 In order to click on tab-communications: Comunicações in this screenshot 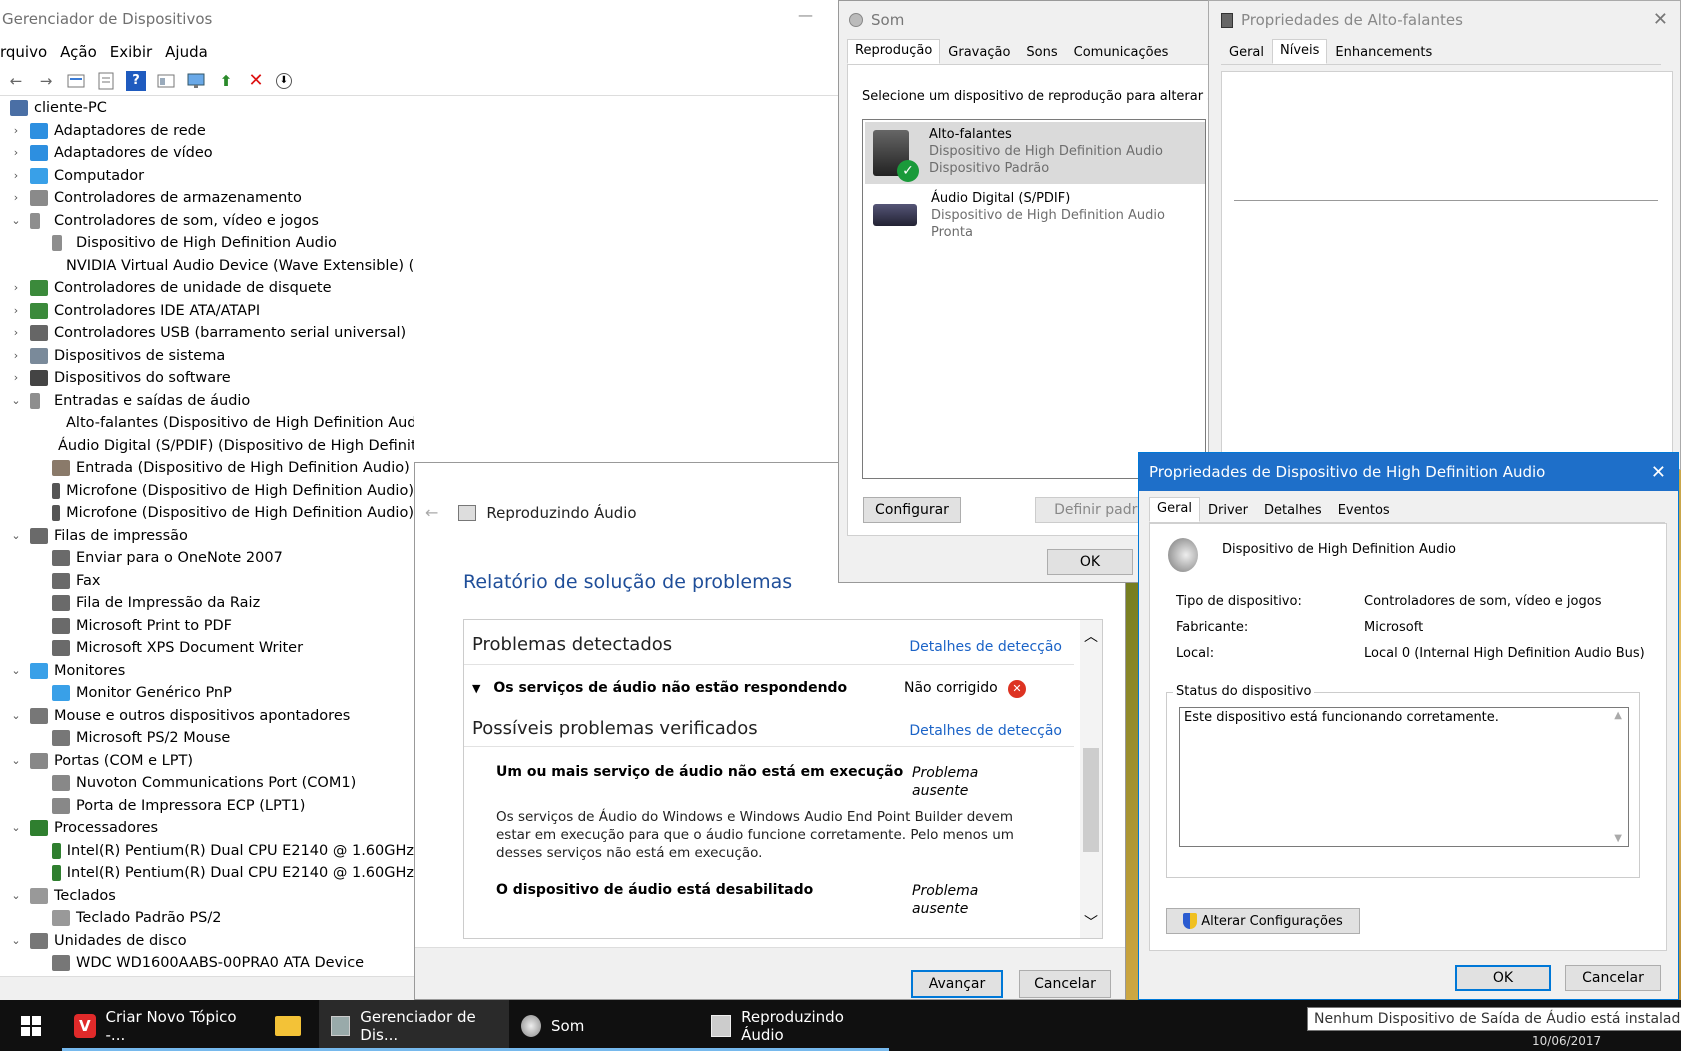, I will do `click(1121, 52)`.